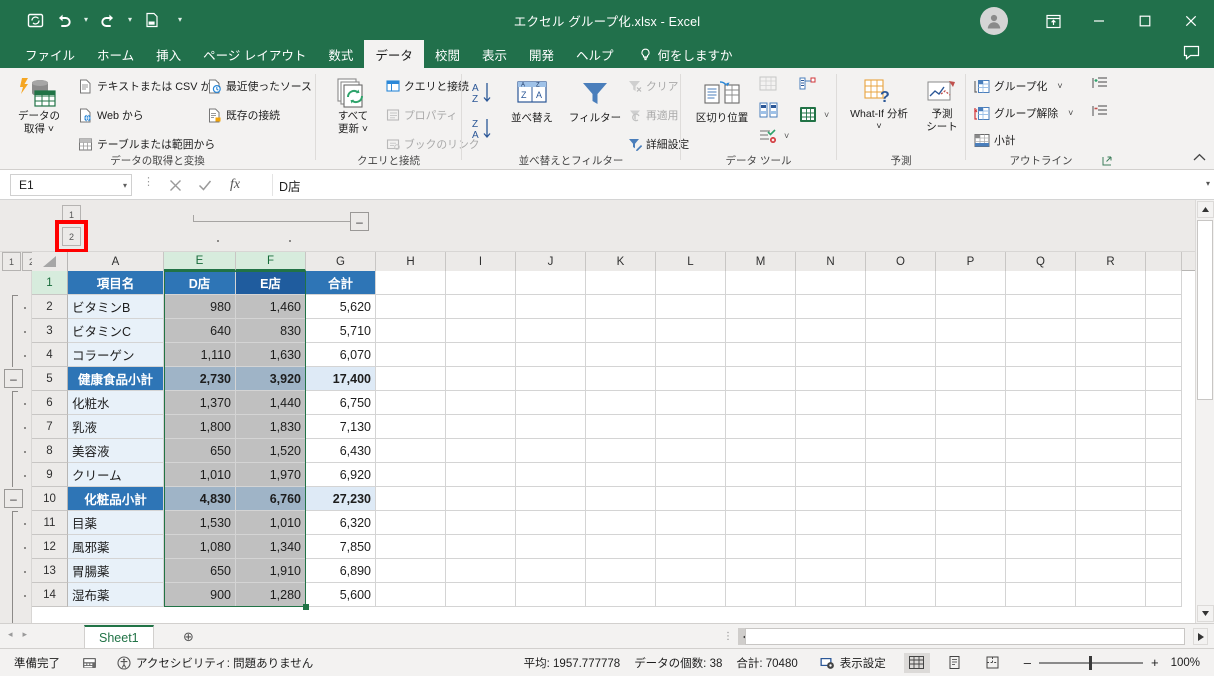 The image size is (1214, 676). What do you see at coordinates (831, 283) in the screenshot?
I see `cell-N1` at bounding box center [831, 283].